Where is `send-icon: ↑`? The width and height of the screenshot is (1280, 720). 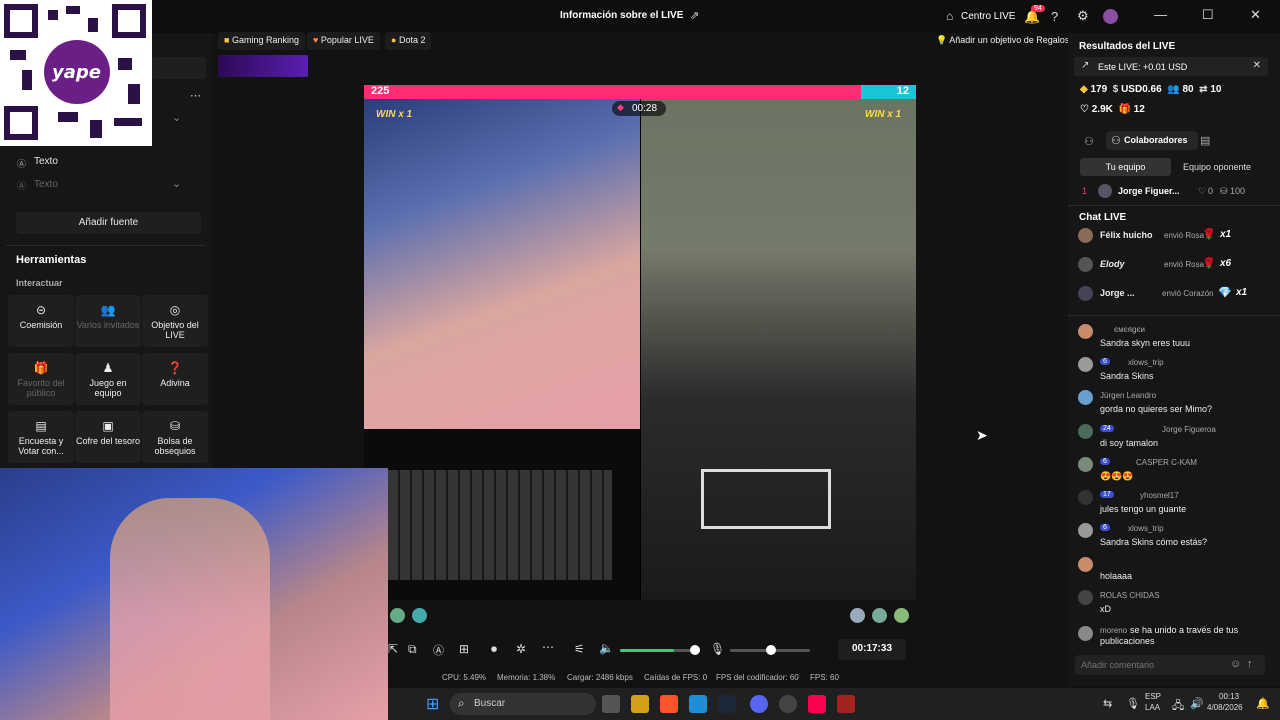
send-icon: ↑ is located at coordinates (1250, 664).